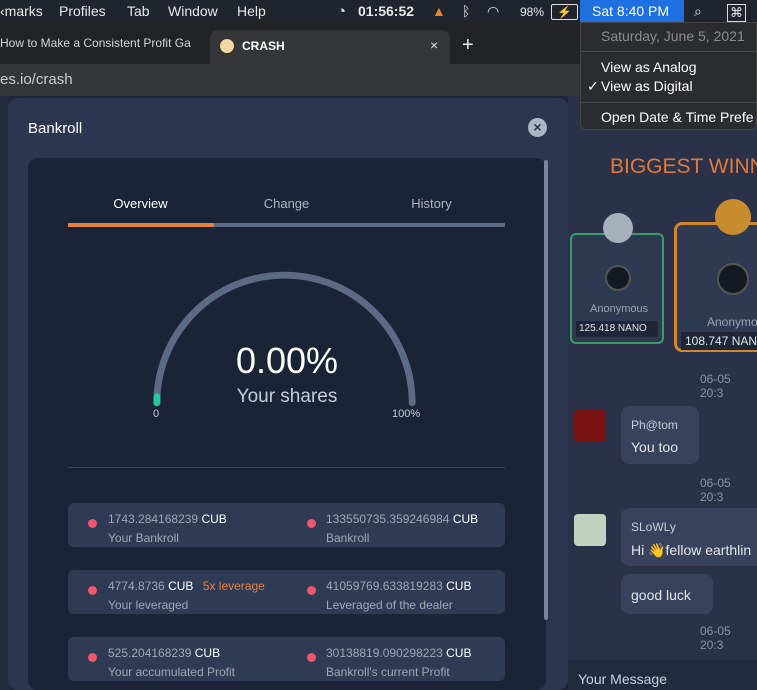 This screenshot has width=757, height=690. Describe the element at coordinates (171, 672) in the screenshot. I see `stat-label: Your accumulated Profit` at that location.